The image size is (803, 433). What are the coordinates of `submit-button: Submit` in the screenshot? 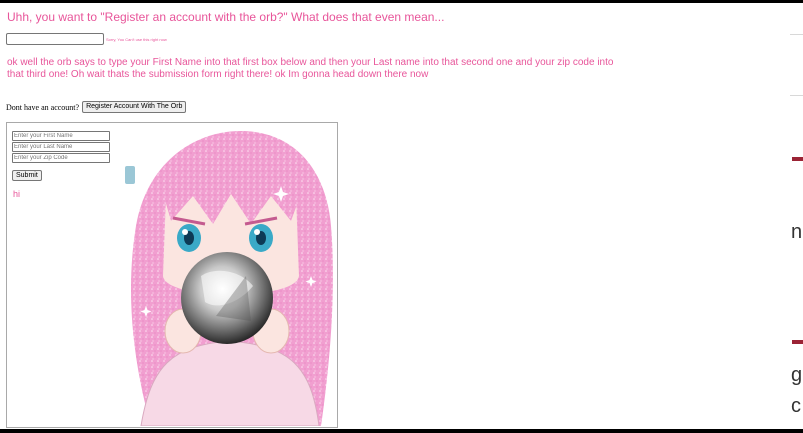 It's located at (27, 175).